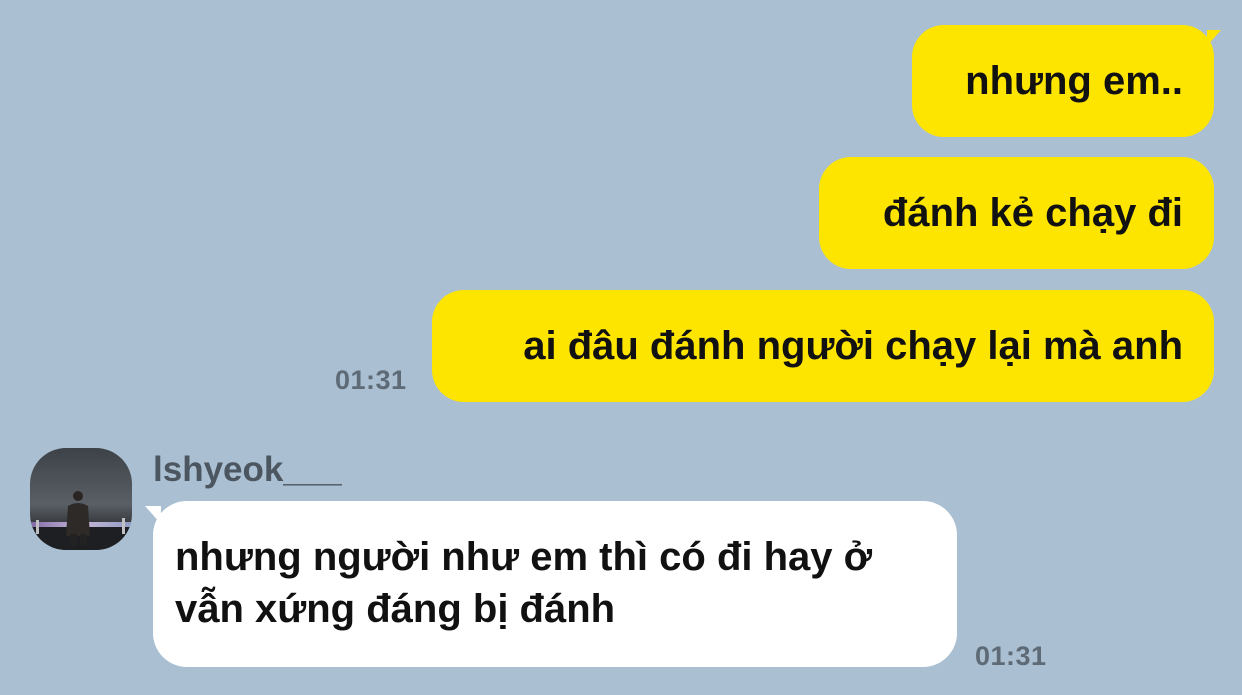 The height and width of the screenshot is (695, 1242). What do you see at coordinates (1032, 213) in the screenshot?
I see `outgoing-message-2-text: đánh kẻ chạy đi` at bounding box center [1032, 213].